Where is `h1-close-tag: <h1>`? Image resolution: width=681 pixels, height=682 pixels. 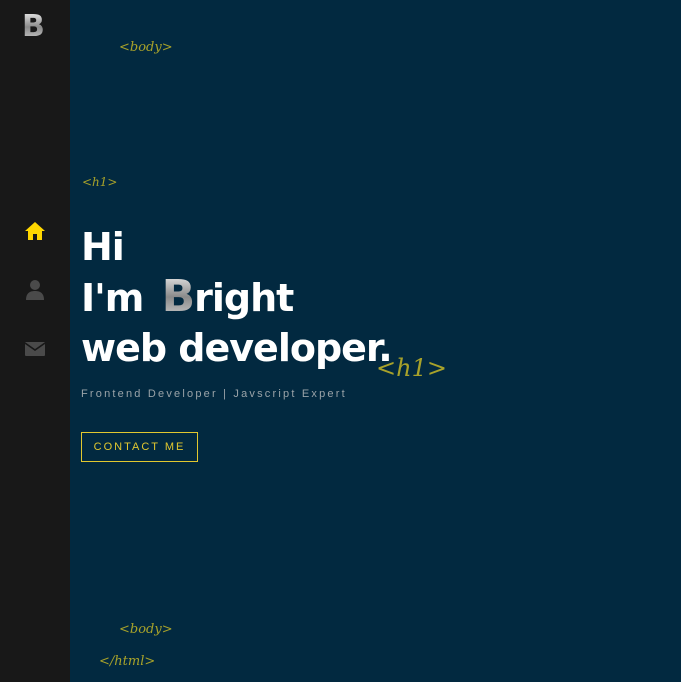
h1-close-tag: <h1> is located at coordinates (411, 368).